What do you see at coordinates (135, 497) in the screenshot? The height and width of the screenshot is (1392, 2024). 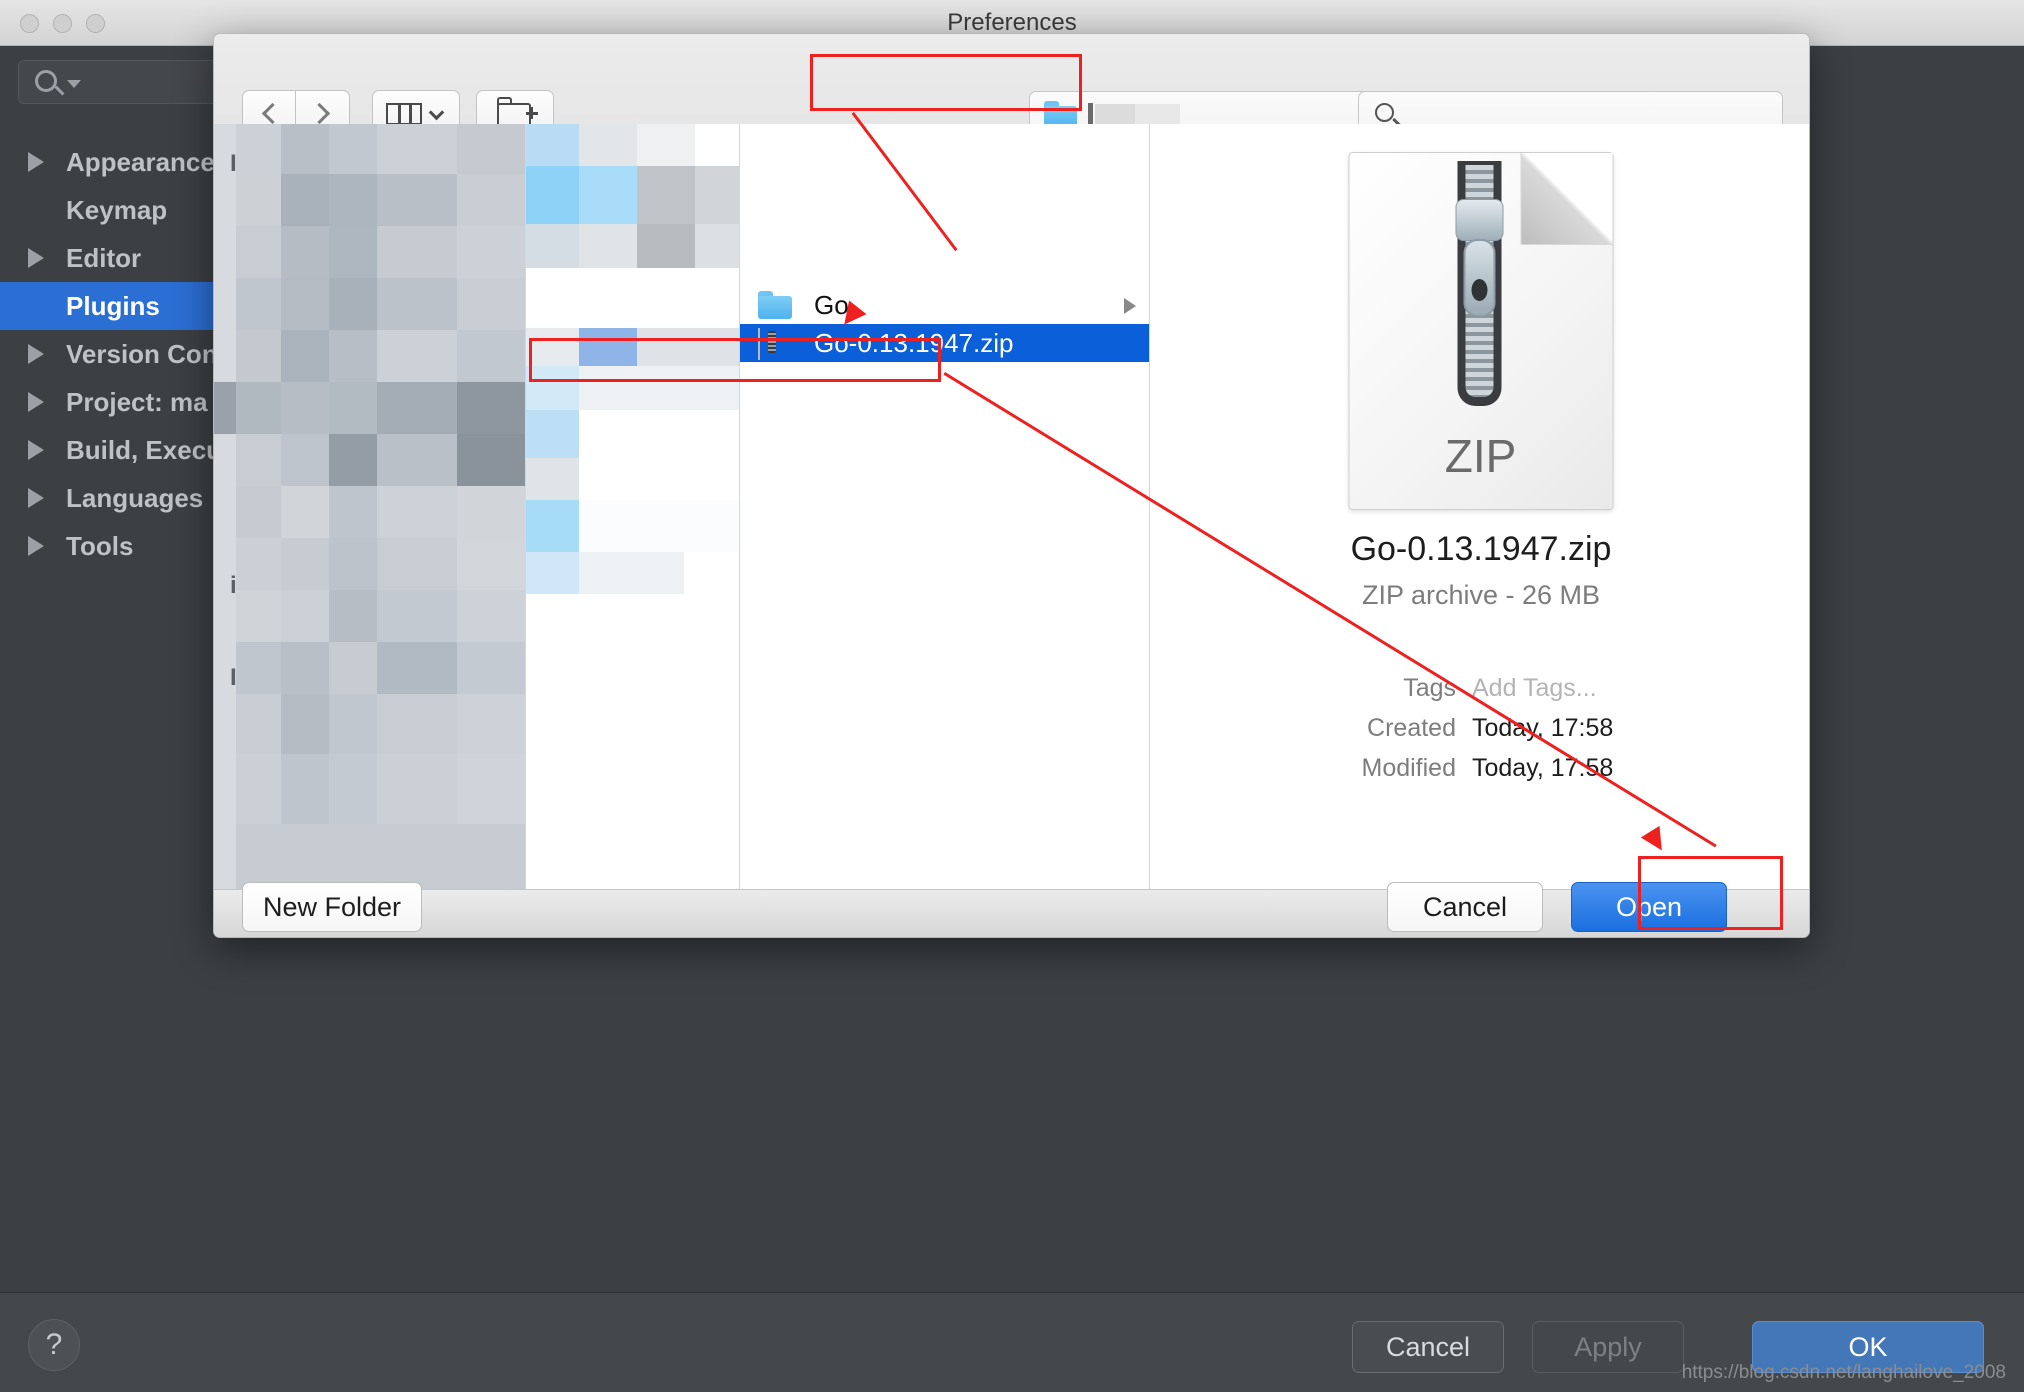 I see `sidebar-item-label: Languages` at bounding box center [135, 497].